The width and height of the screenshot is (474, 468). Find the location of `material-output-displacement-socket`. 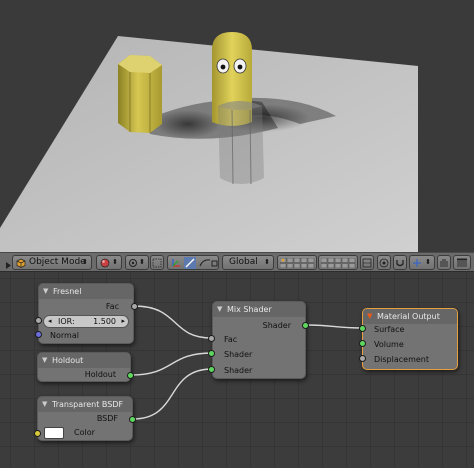

material-output-displacement-socket is located at coordinates (362, 358).